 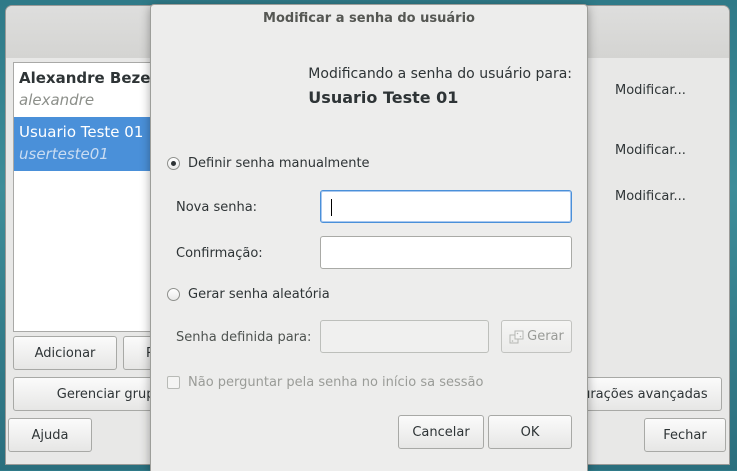 I want to click on add-user-button: Adicionar, so click(x=65, y=353).